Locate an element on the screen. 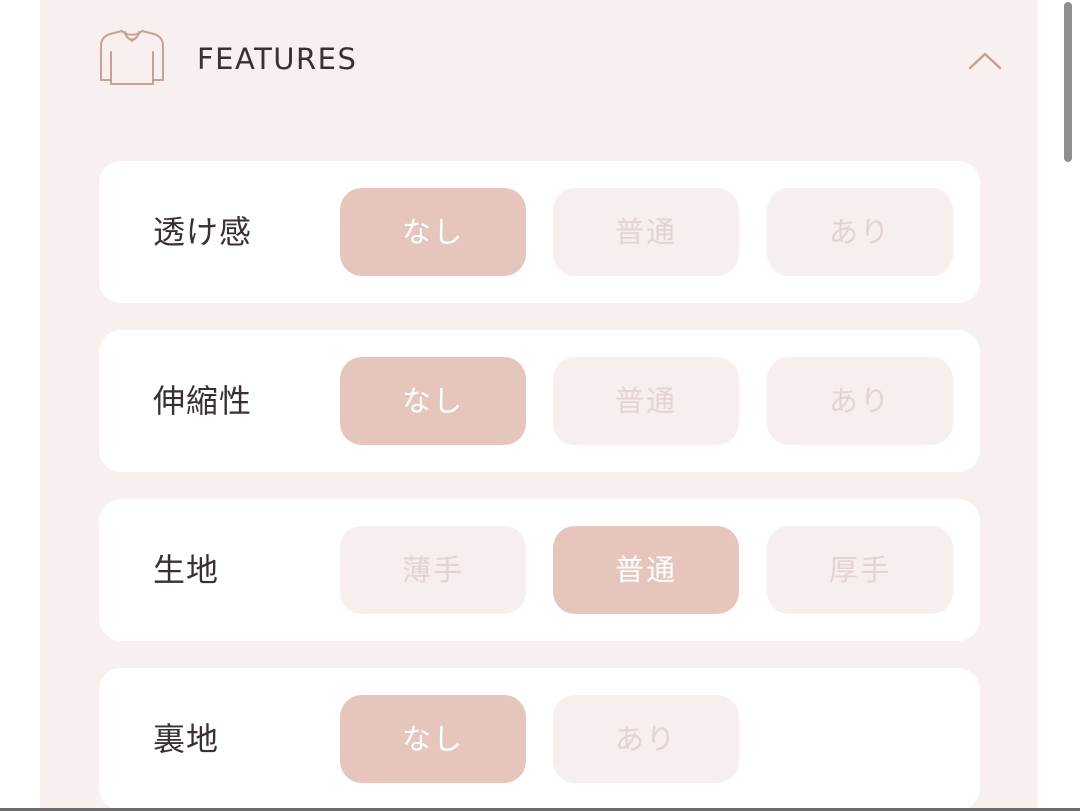 Image resolution: width=1080 pixels, height=811 pixels. feature-row-stretch: 伸縮性 なし 普通 あり is located at coordinates (539, 401).